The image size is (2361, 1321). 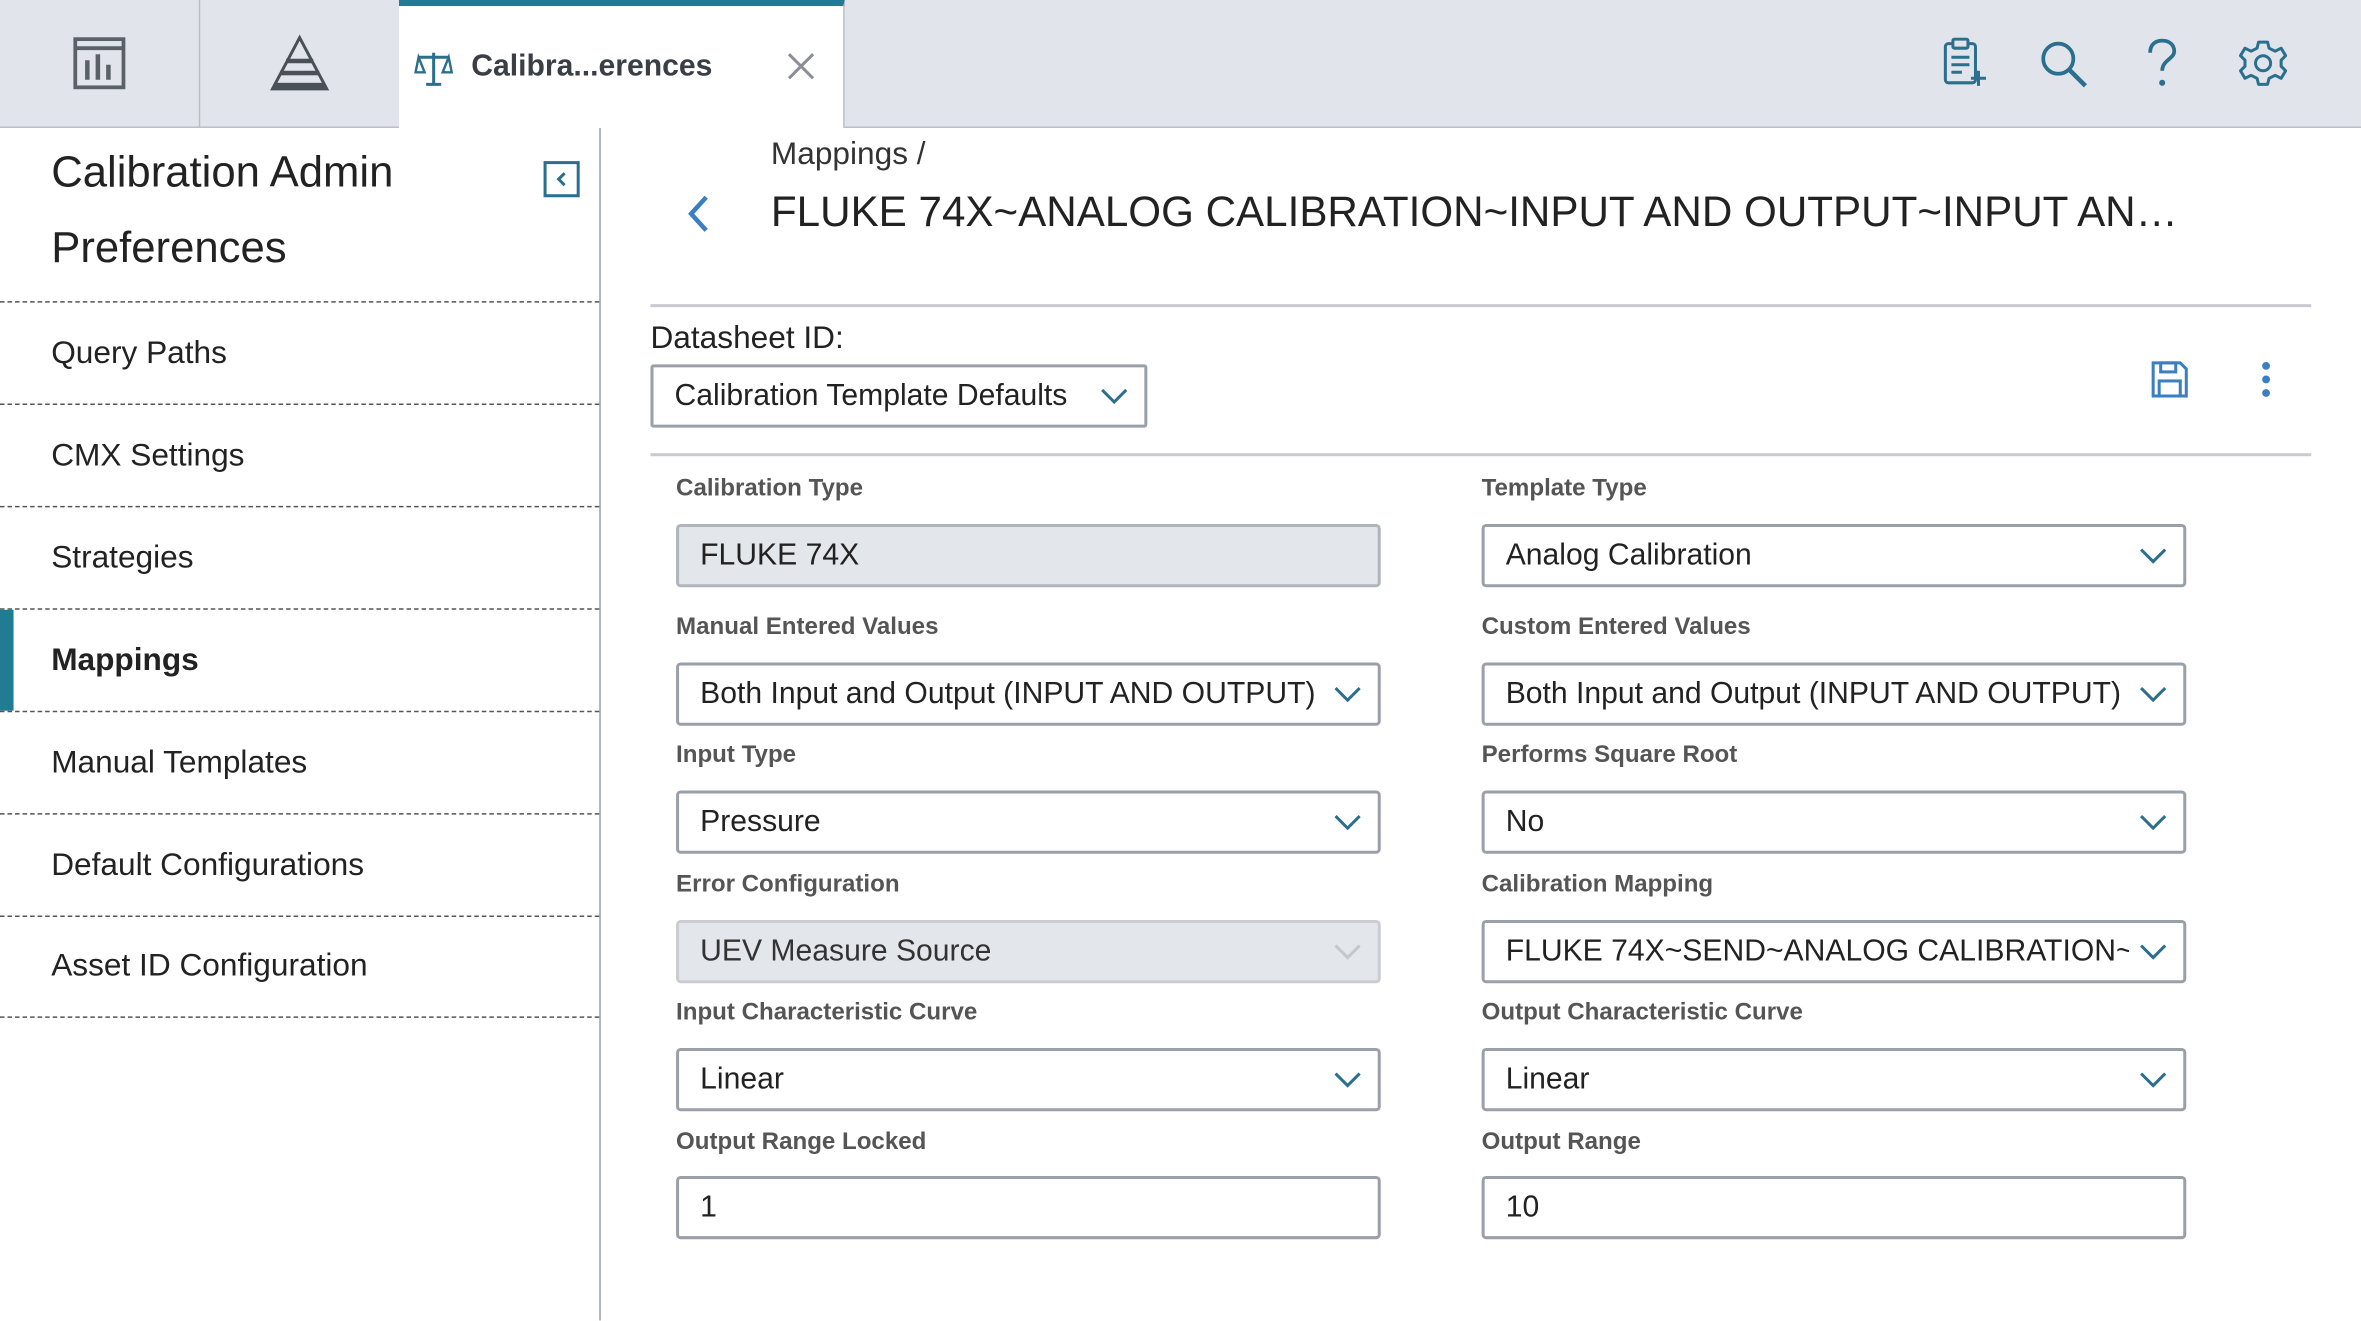 I want to click on input-type-value: Pressure, so click(x=760, y=821).